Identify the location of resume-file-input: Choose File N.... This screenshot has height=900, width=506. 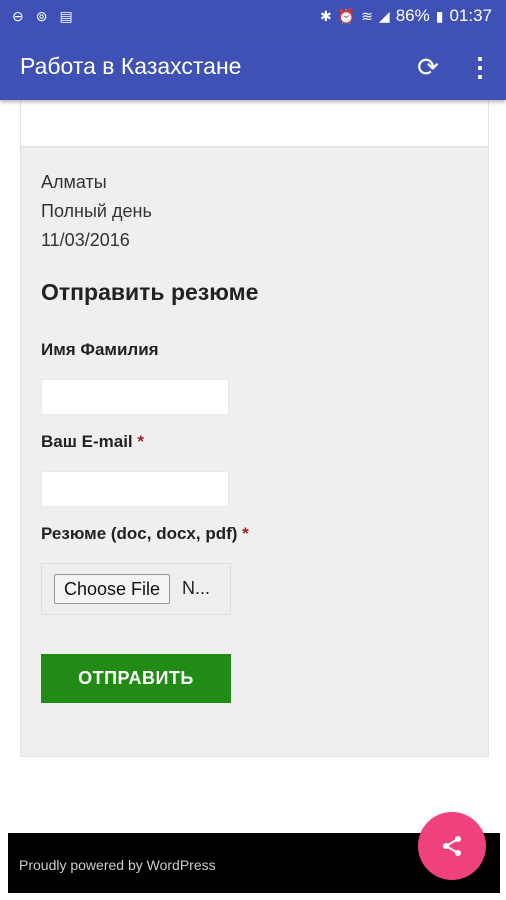
(136, 589).